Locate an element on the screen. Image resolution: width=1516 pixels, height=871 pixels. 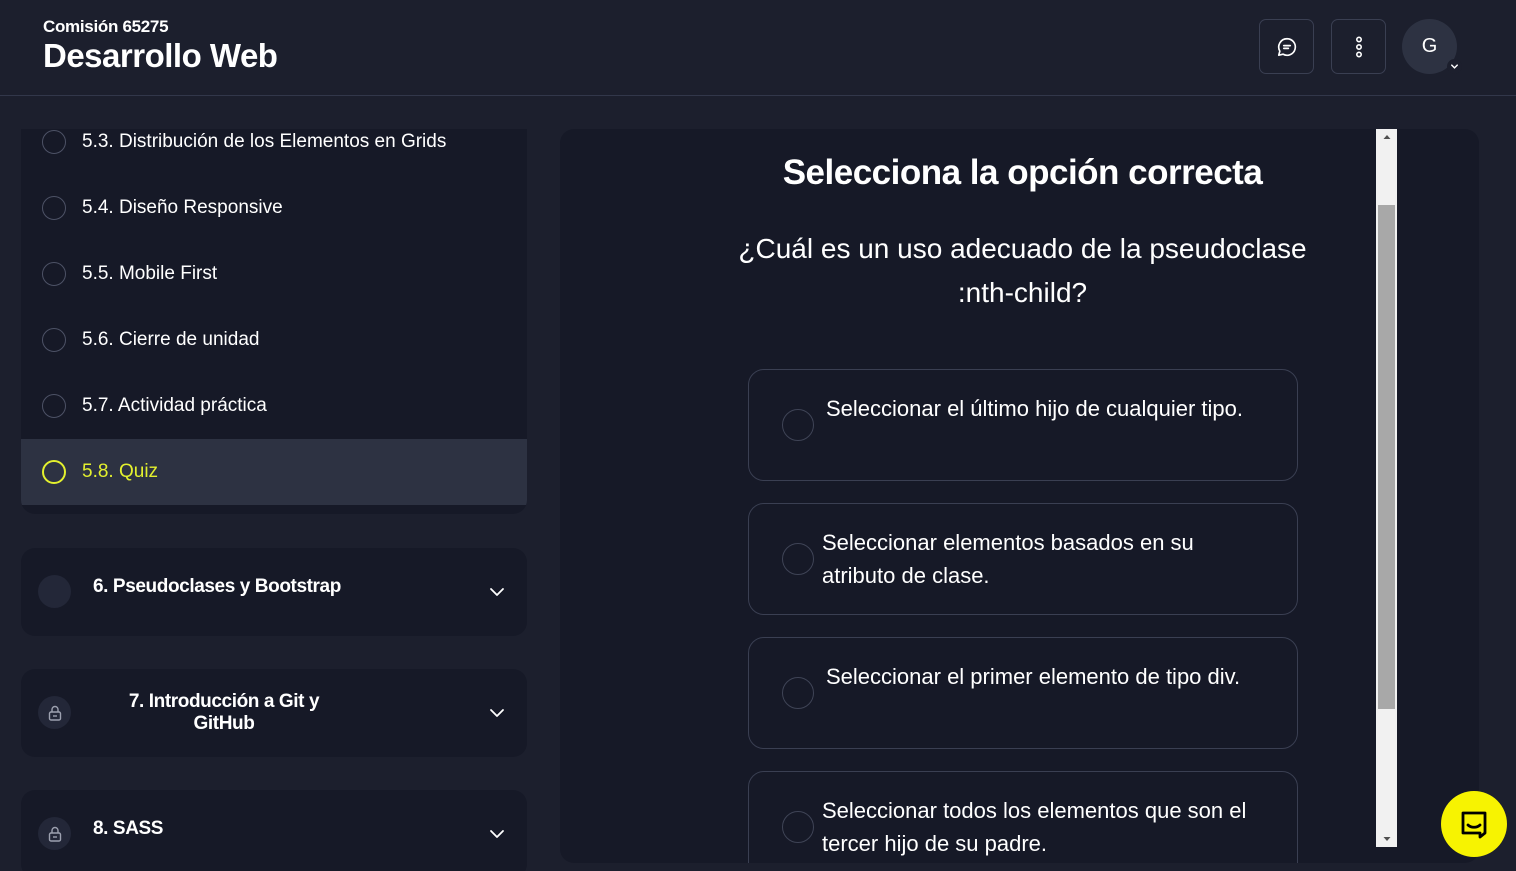
avatar-initial: G is located at coordinates (1429, 46).